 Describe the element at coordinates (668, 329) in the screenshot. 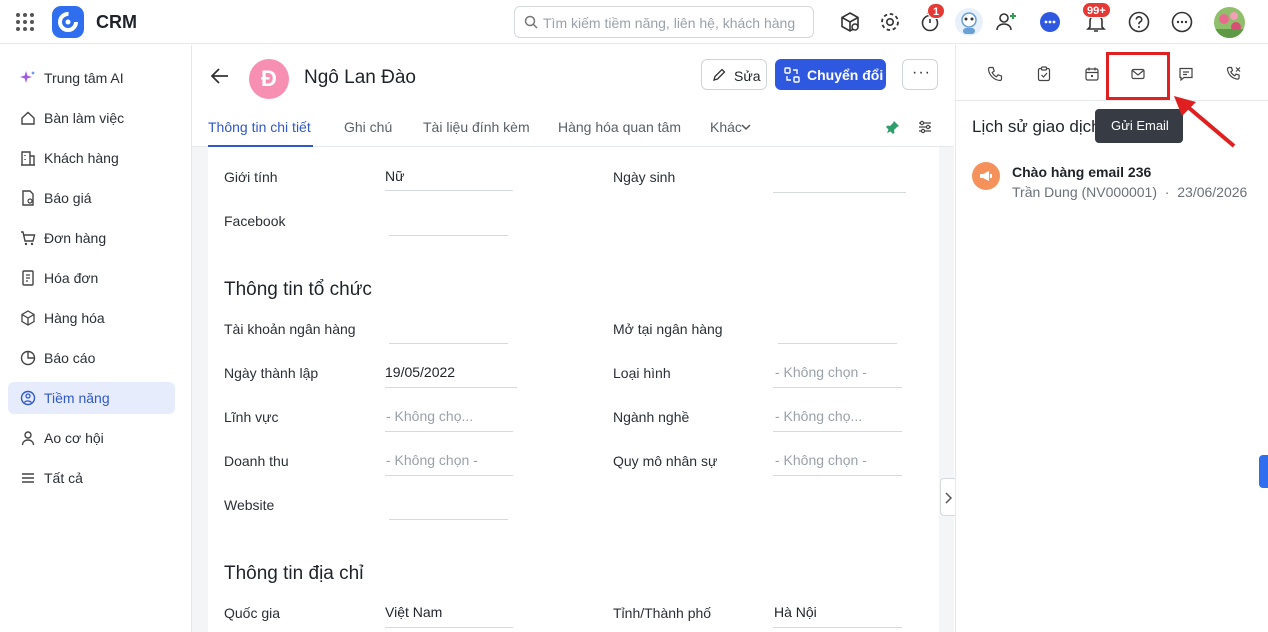

I see `bank-at-label: Mở tại ngân hàng` at that location.